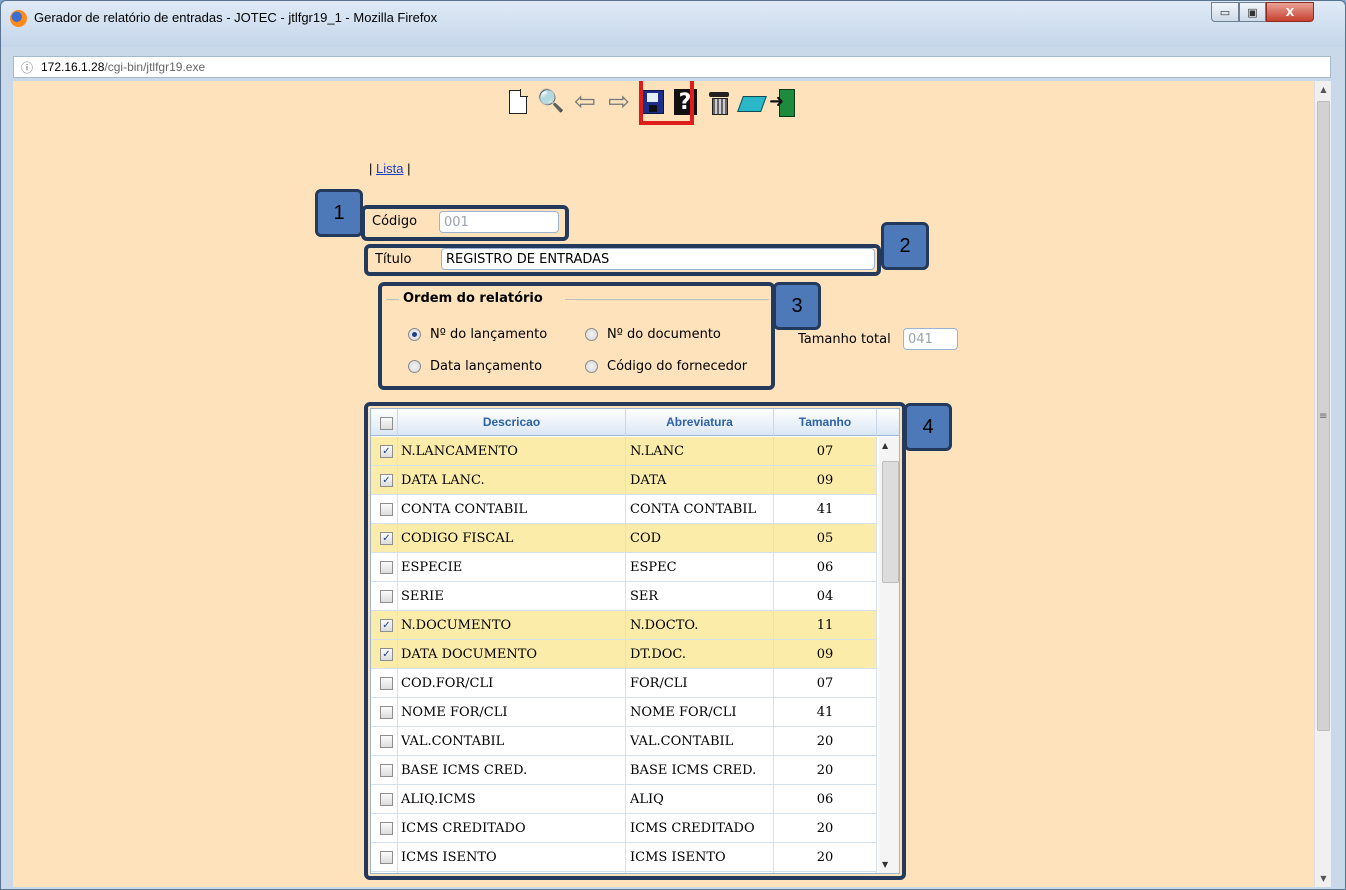  Describe the element at coordinates (624, 683) in the screenshot. I see `table-row: COD.FOR/CLI FOR/CLI 07` at that location.